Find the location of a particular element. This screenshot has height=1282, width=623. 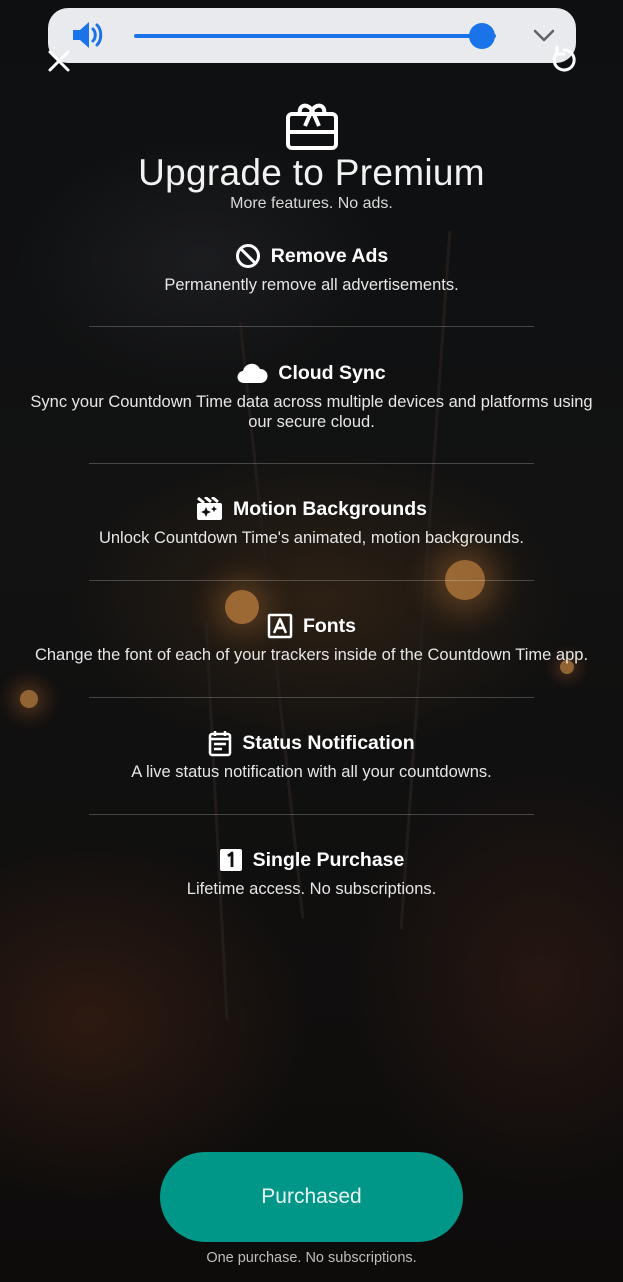

cloud-icon is located at coordinates (252, 373).